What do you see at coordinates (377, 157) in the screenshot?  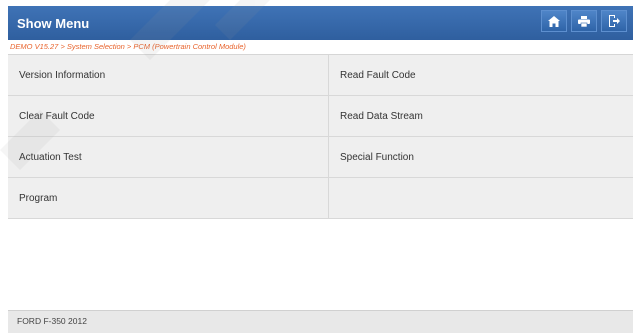 I see `menu-item-label: Special Function` at bounding box center [377, 157].